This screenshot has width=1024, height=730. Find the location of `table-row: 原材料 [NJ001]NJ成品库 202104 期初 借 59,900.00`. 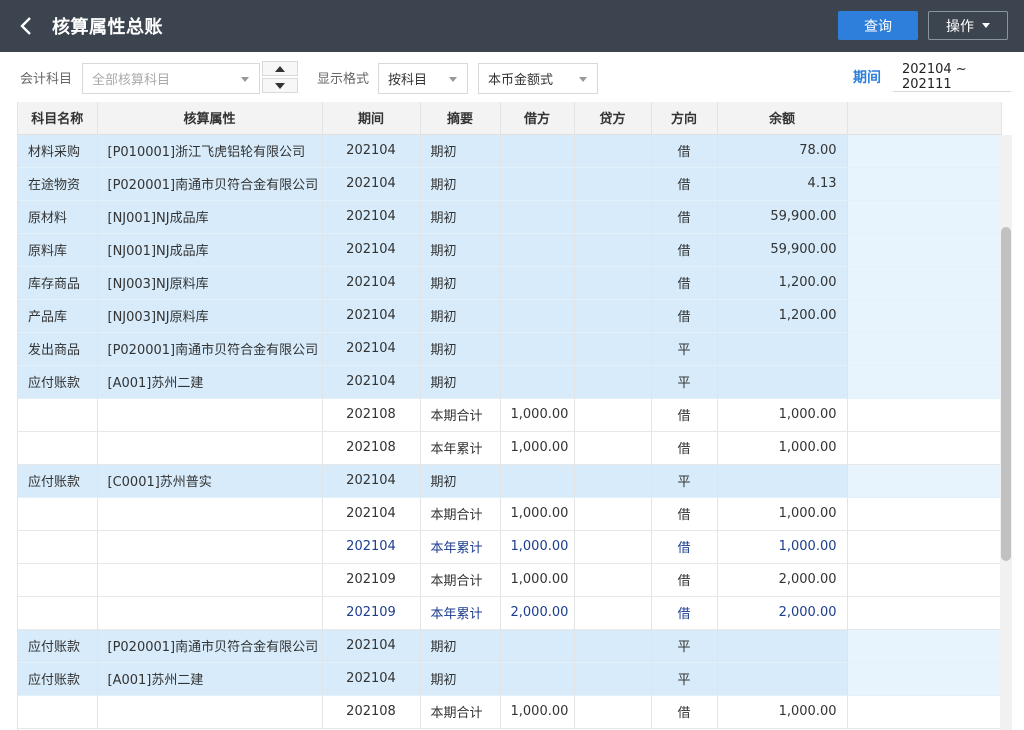

table-row: 原材料 [NJ001]NJ成品库 202104 期初 借 59,900.00 is located at coordinates (510, 217).